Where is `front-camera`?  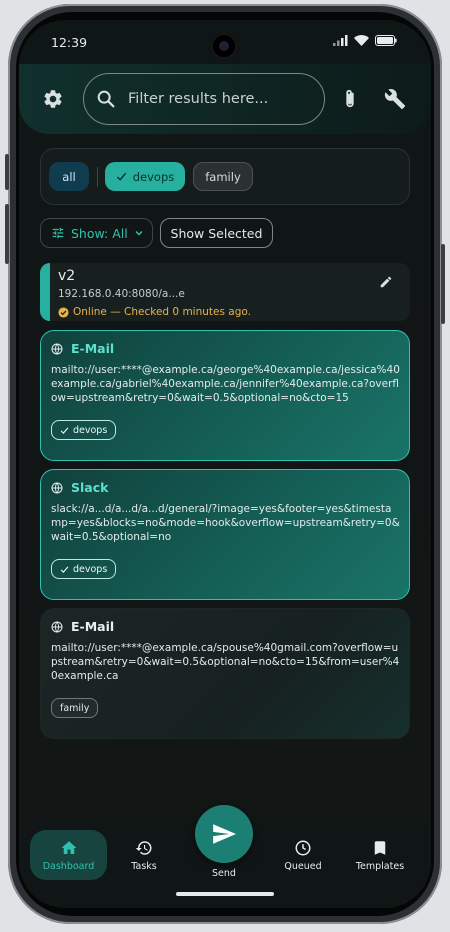
front-camera is located at coordinates (224, 46).